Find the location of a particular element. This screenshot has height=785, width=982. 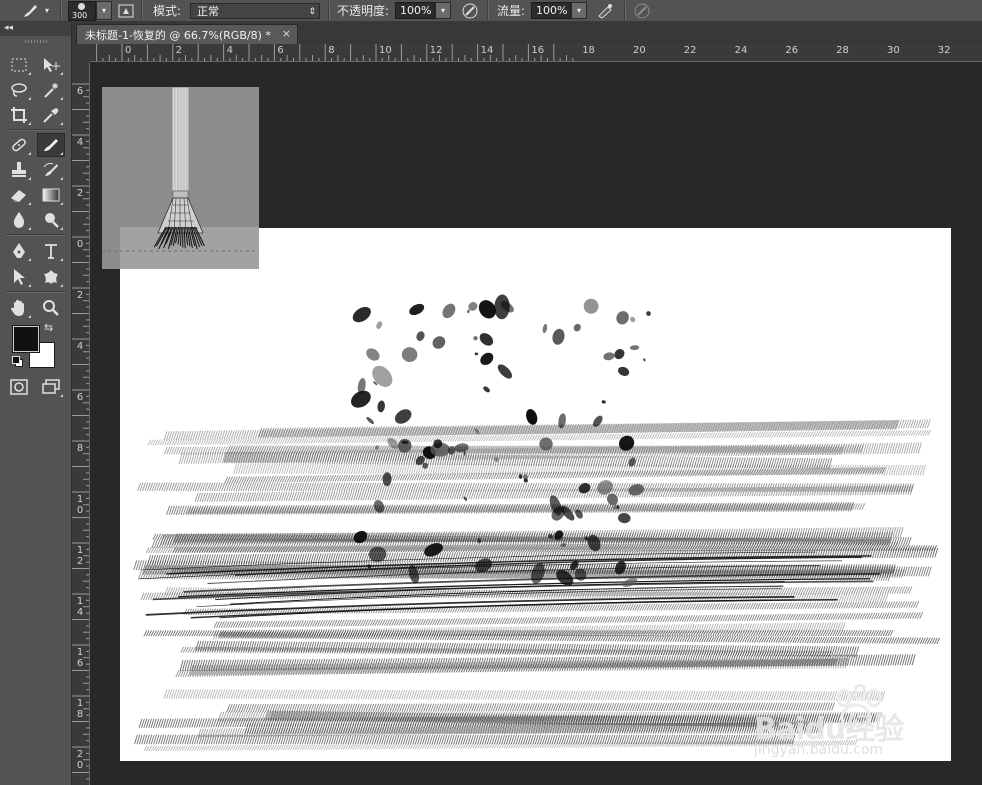

path-selection-icon is located at coordinates (19, 277).